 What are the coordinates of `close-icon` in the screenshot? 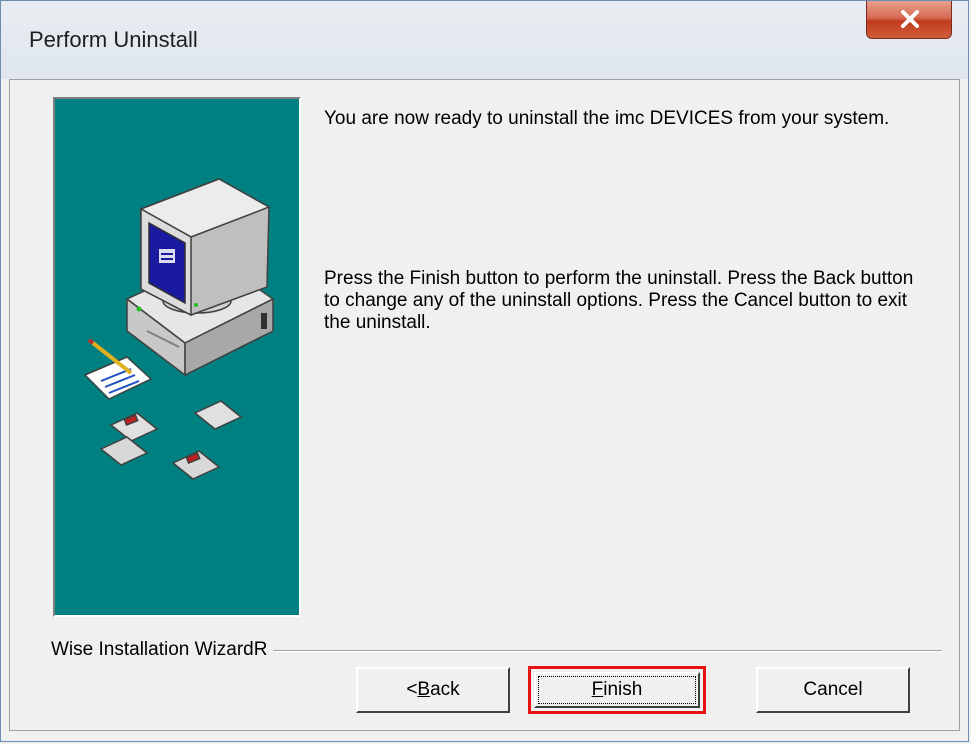 It's located at (910, 19).